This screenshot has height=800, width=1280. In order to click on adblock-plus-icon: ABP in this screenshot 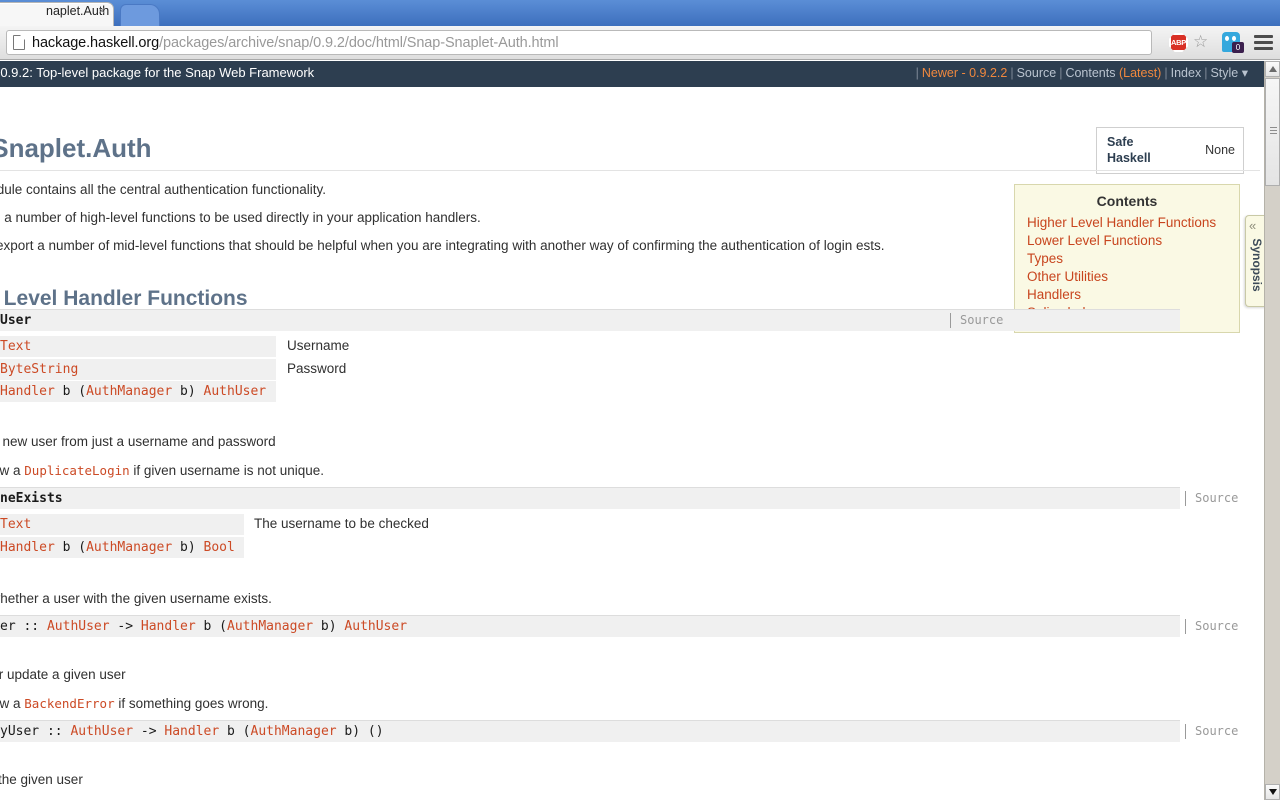, I will do `click(1178, 42)`.